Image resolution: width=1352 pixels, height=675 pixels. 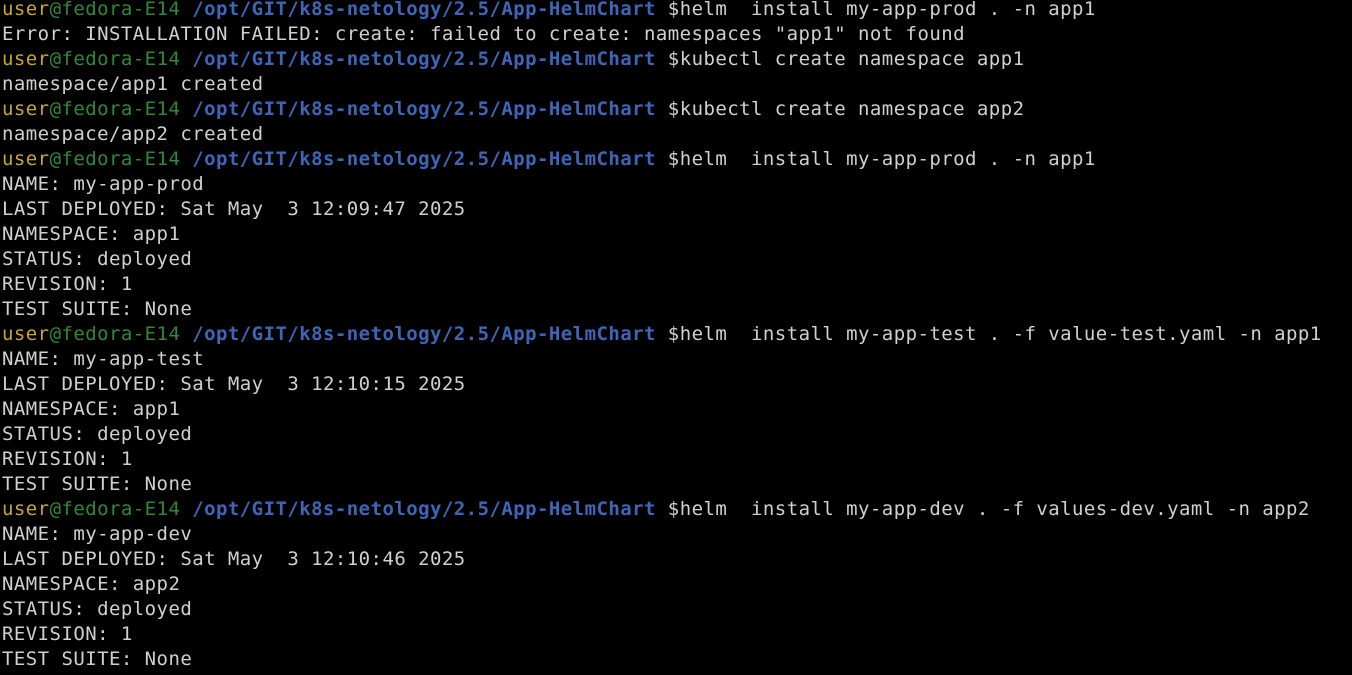 I want to click on command-text: kubectl create namespace app2, so click(x=852, y=109).